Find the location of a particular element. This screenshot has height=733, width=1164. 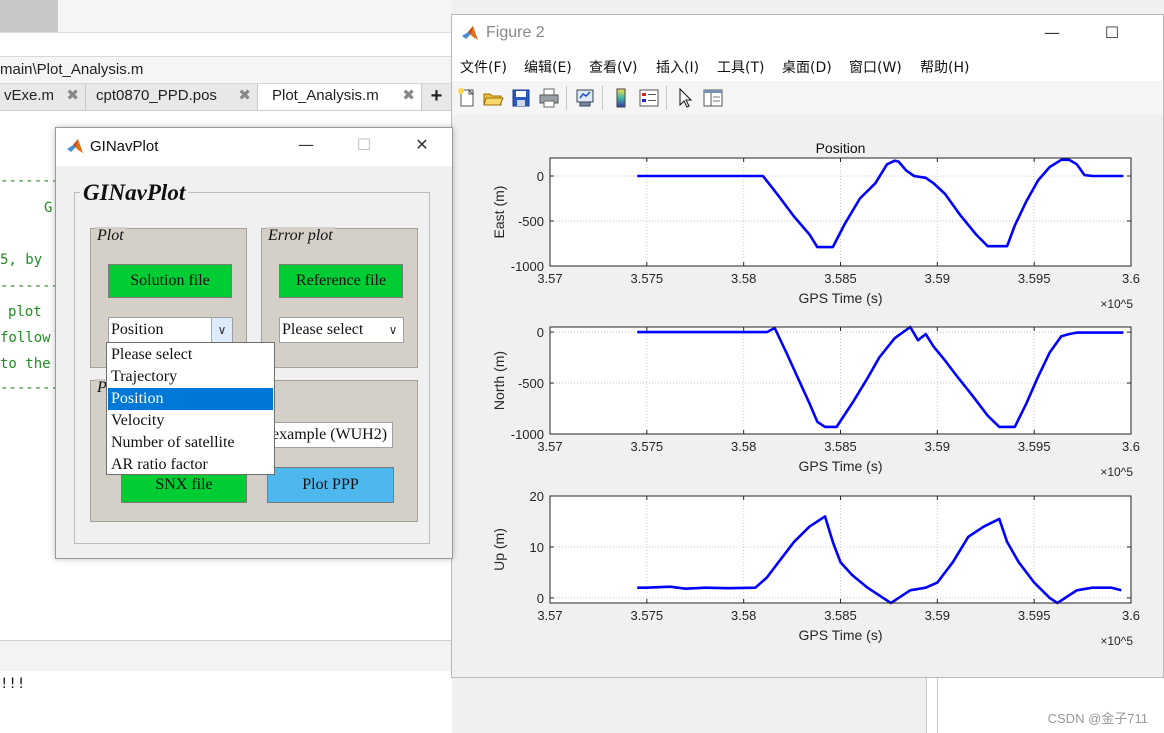

code-comment-line: G is located at coordinates (48, 208).